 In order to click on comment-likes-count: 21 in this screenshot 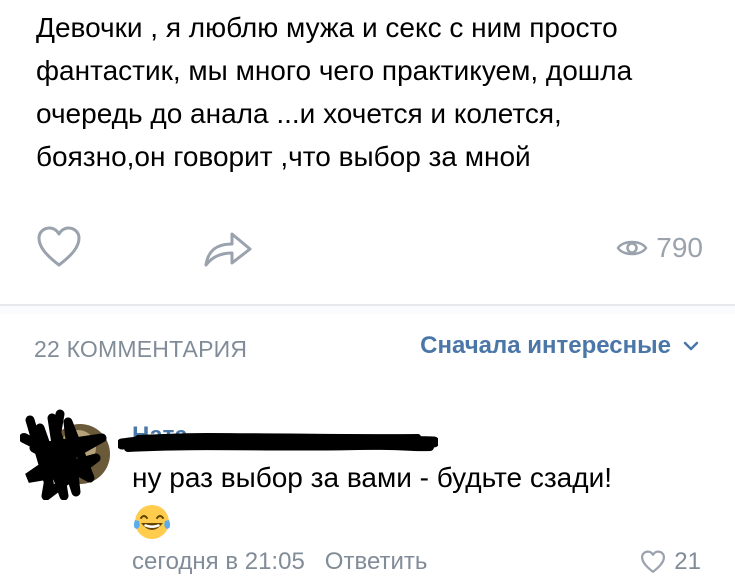, I will do `click(687, 561)`.